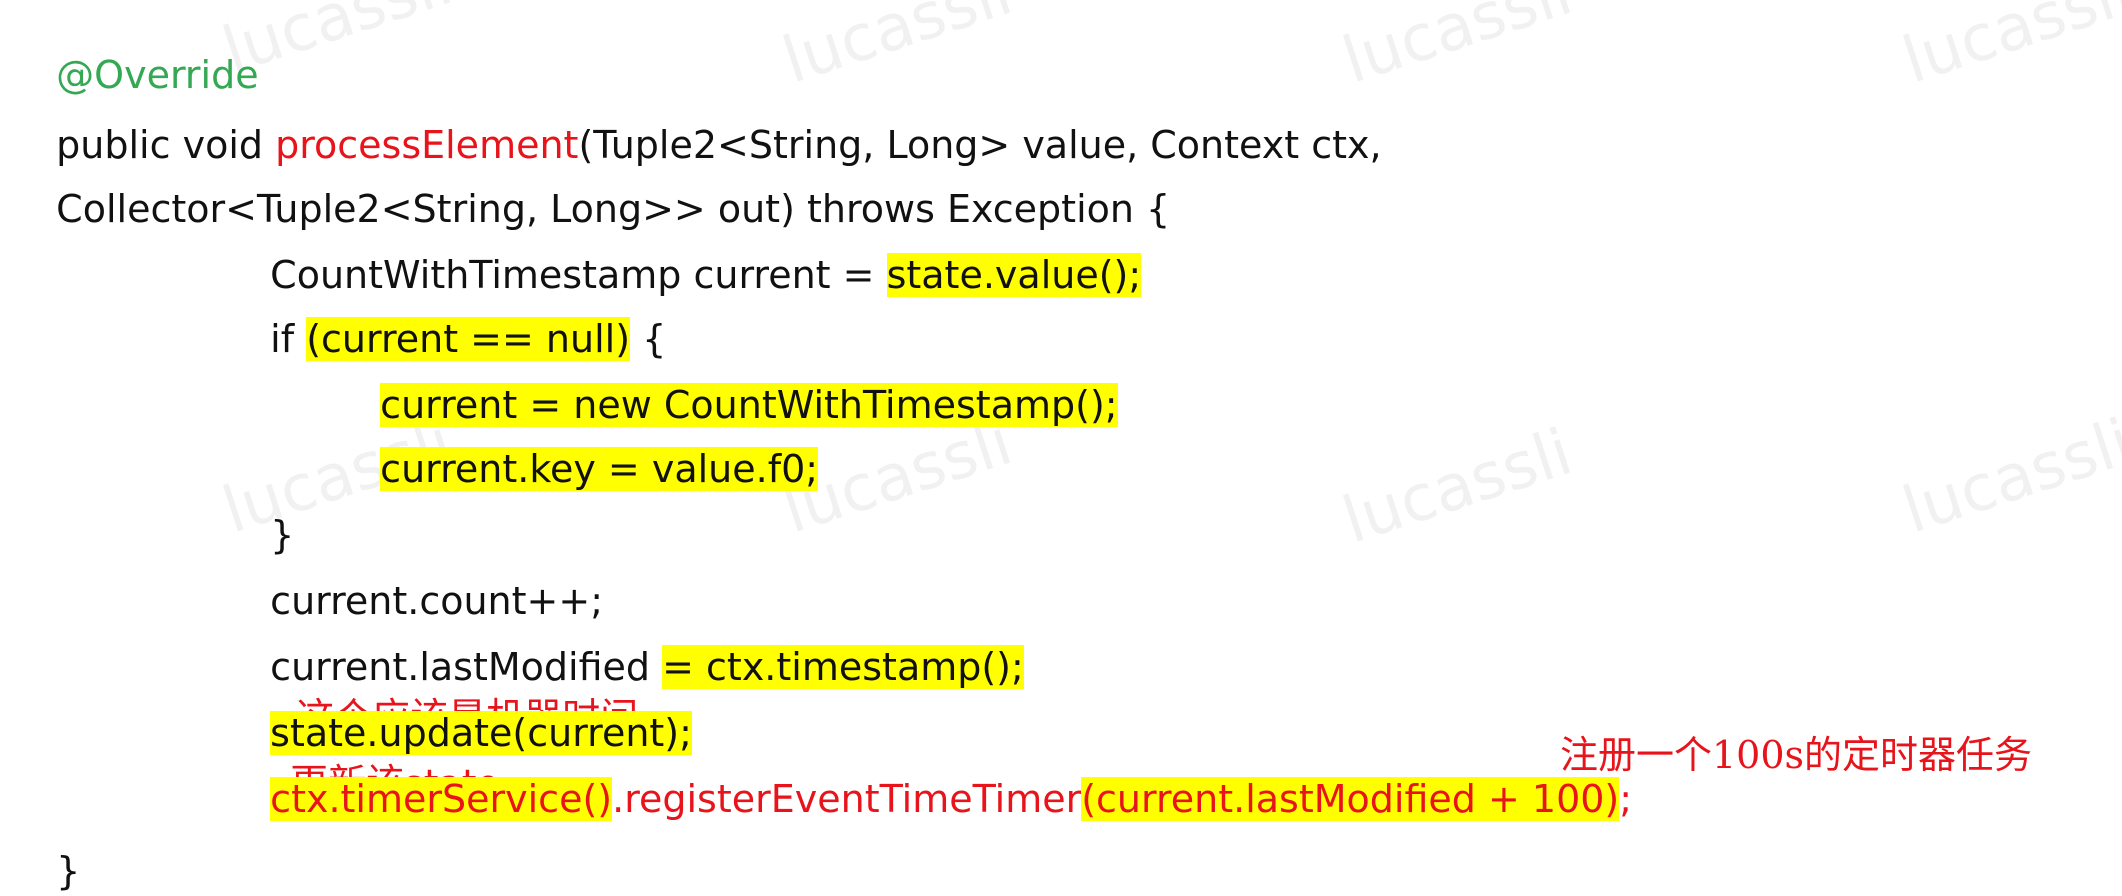 The width and height of the screenshot is (2122, 896). What do you see at coordinates (145, 48) in the screenshot?
I see `code-line-override: @Override` at bounding box center [145, 48].